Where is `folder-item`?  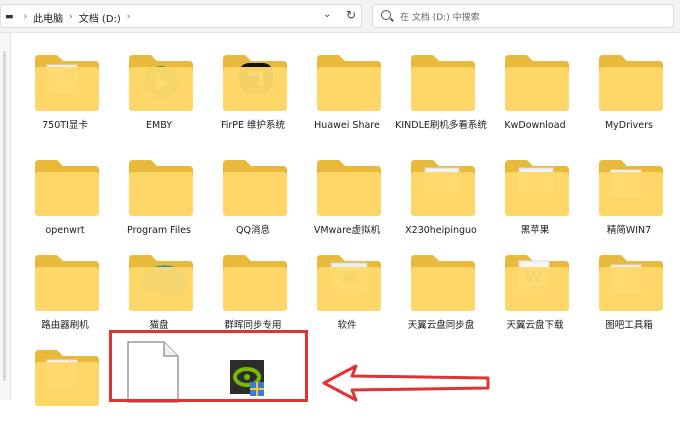
folder-item is located at coordinates (65, 382).